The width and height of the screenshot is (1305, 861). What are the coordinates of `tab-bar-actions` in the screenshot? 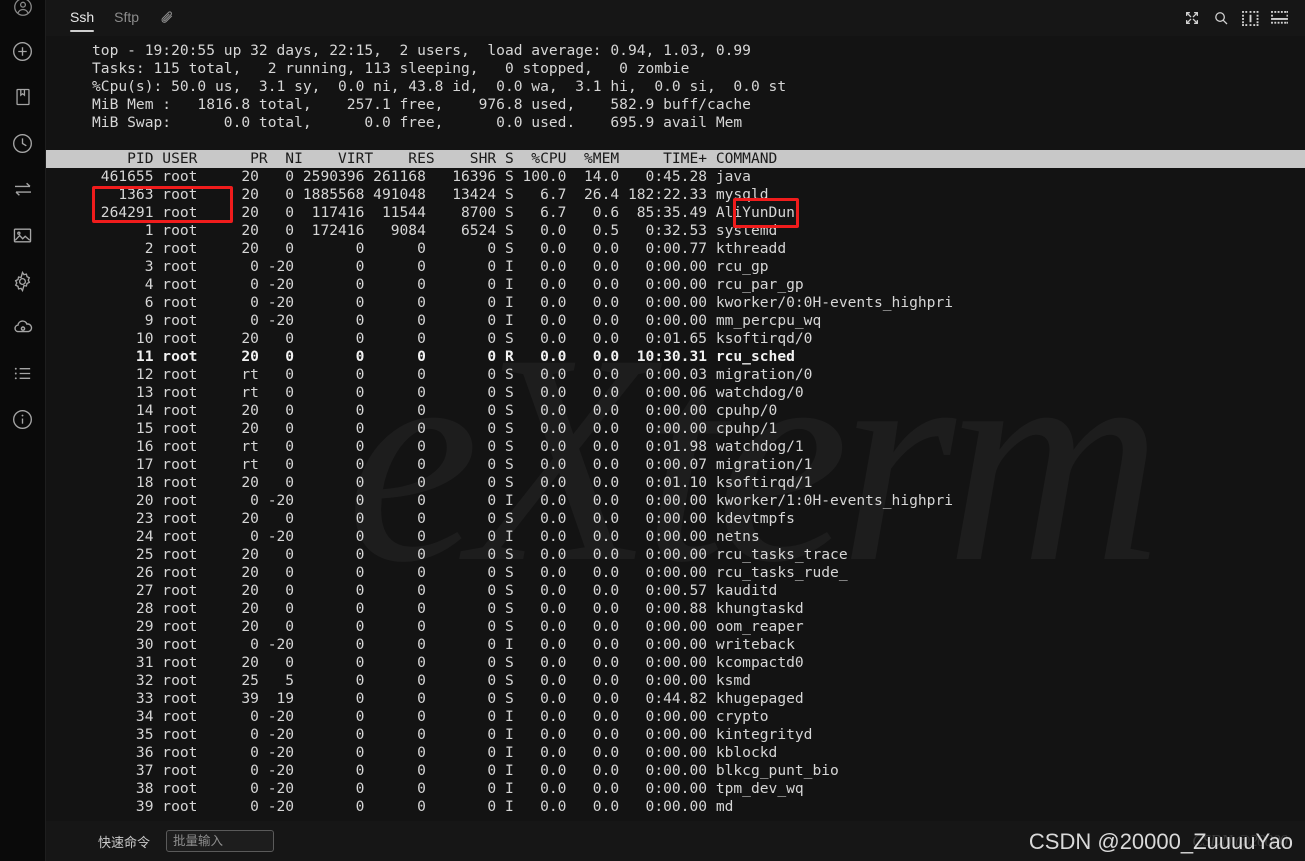 It's located at (1238, 18).